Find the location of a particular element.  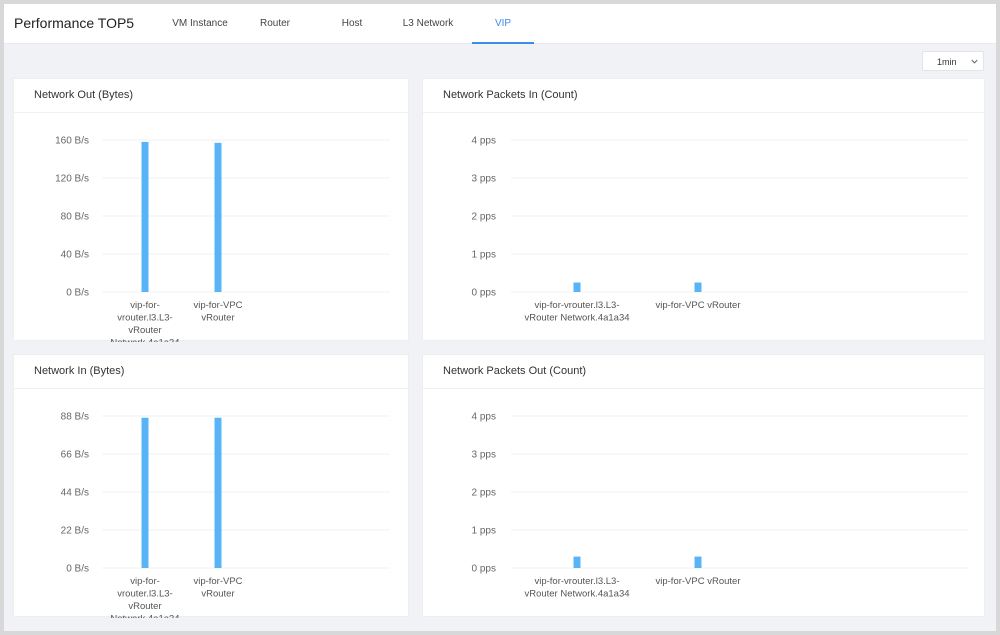

chevron-down-icon is located at coordinates (974, 61).